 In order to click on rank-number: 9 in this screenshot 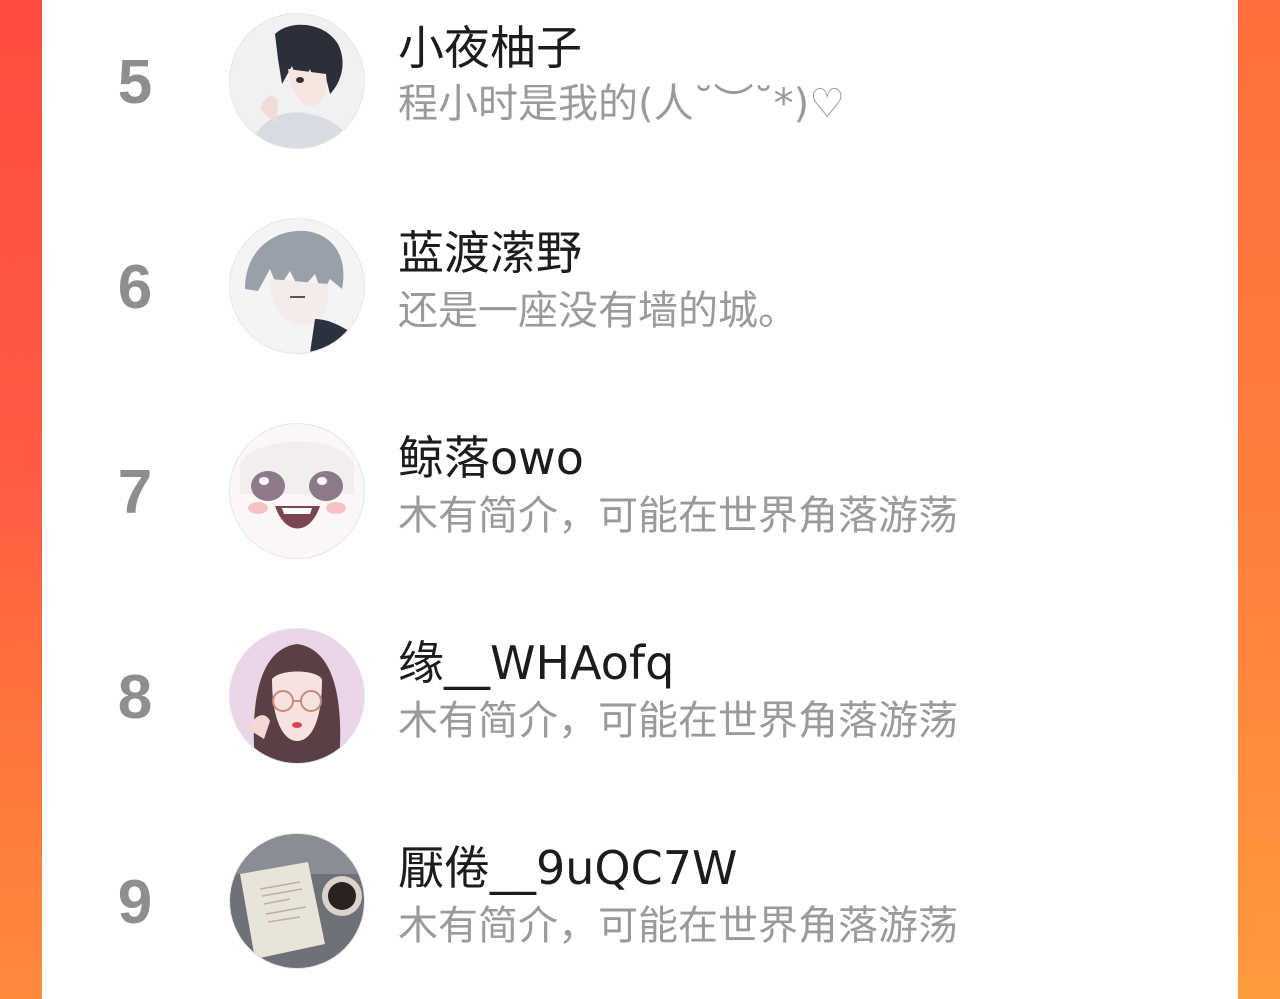, I will do `click(135, 902)`.